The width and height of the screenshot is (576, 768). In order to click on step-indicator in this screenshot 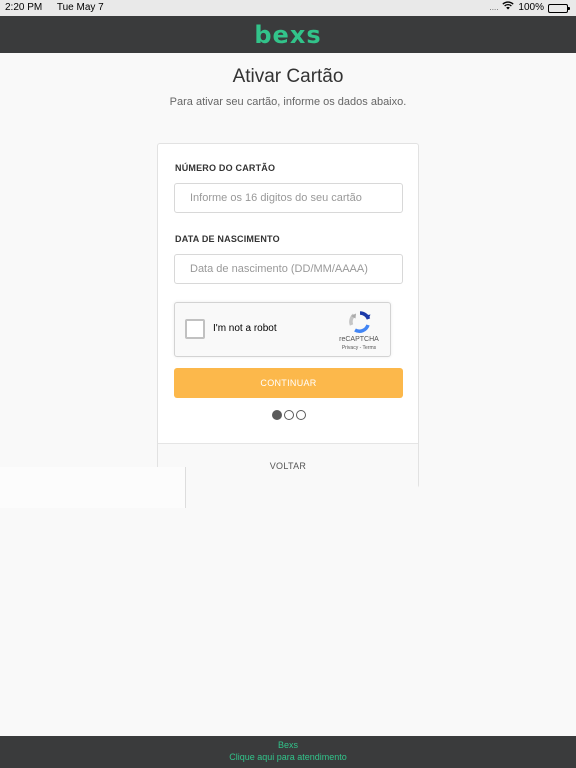, I will do `click(289, 415)`.